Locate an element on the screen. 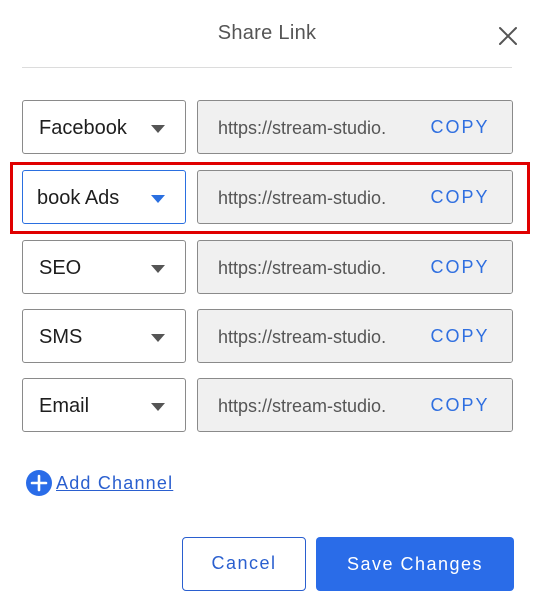 This screenshot has height=612, width=534. save-changes-button: Save Changes is located at coordinates (415, 564).